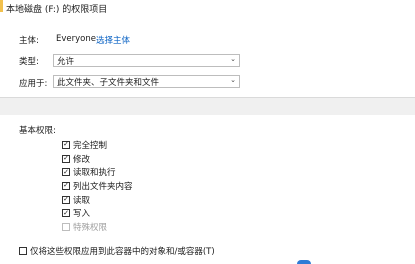 This screenshot has height=264, width=415. I want to click on permission-label: 修改, so click(82, 159).